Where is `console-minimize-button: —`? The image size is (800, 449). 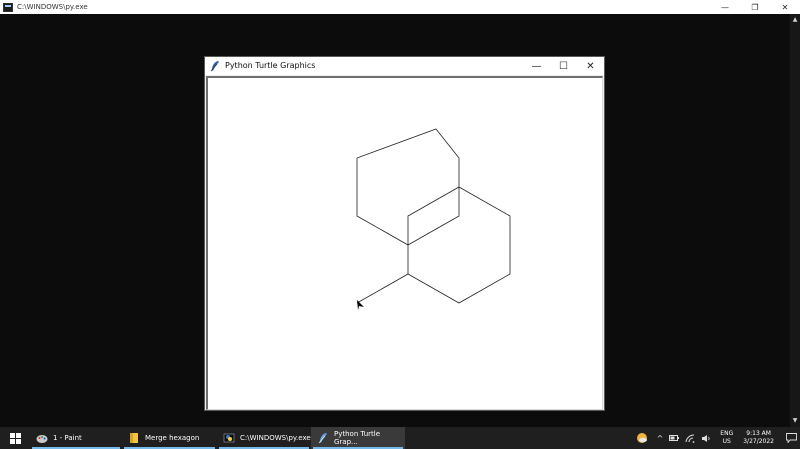
console-minimize-button: — is located at coordinates (725, 7).